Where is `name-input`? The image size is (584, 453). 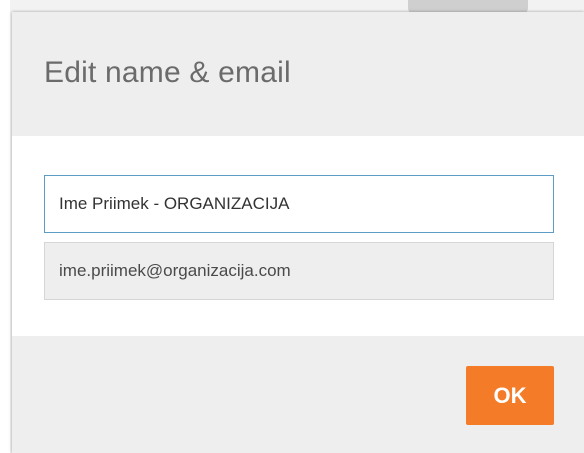
name-input is located at coordinates (299, 204).